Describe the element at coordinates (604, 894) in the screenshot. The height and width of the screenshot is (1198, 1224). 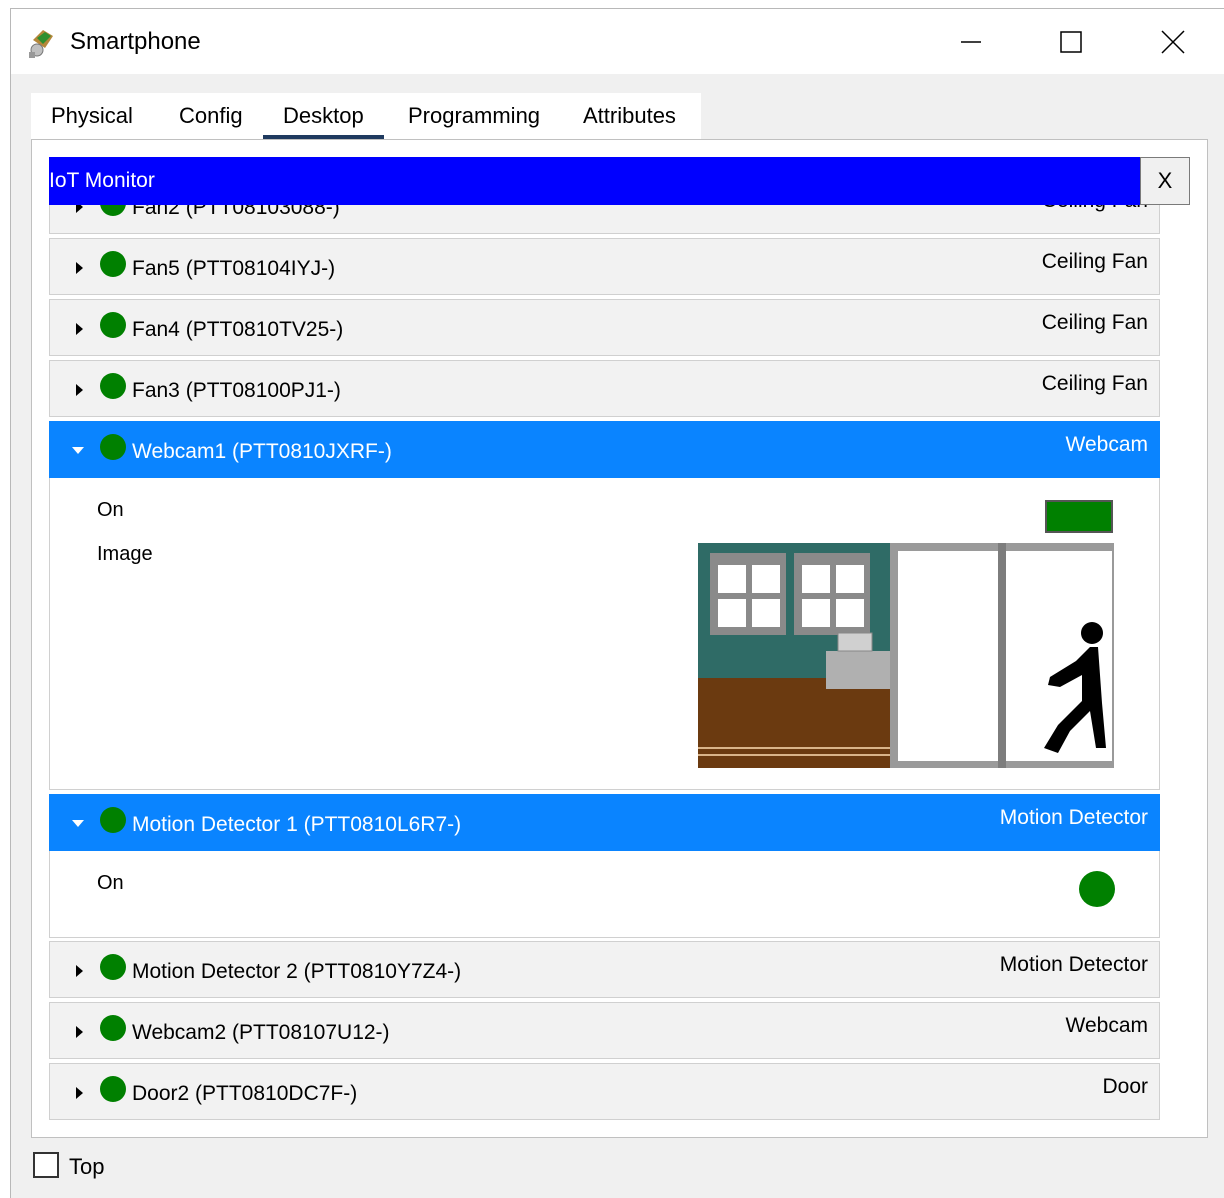
I see `motion-detector-1-panel: On` at that location.